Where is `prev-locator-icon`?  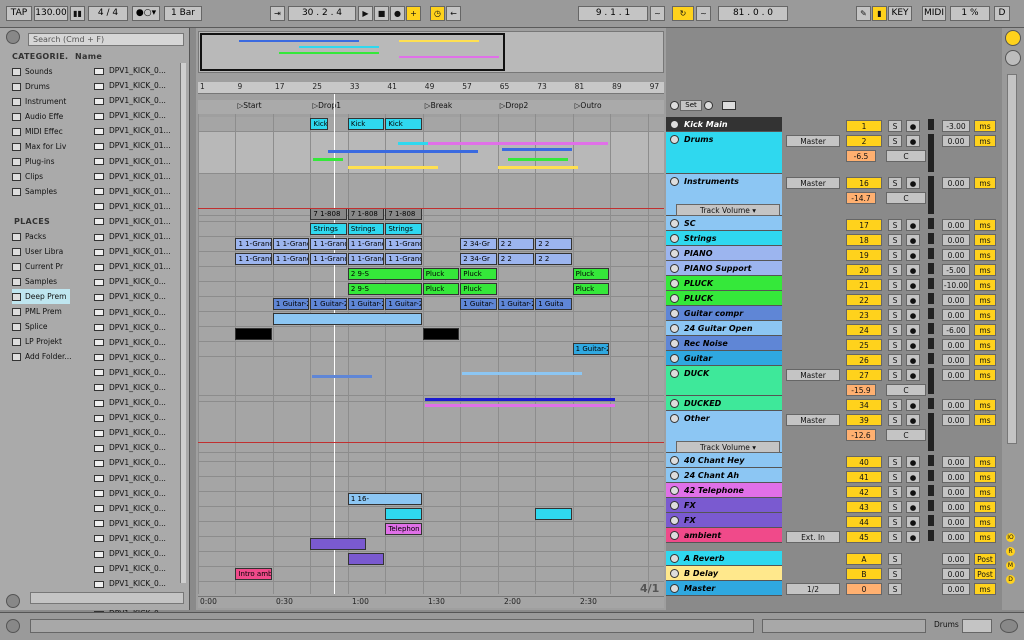 prev-locator-icon is located at coordinates (674, 105).